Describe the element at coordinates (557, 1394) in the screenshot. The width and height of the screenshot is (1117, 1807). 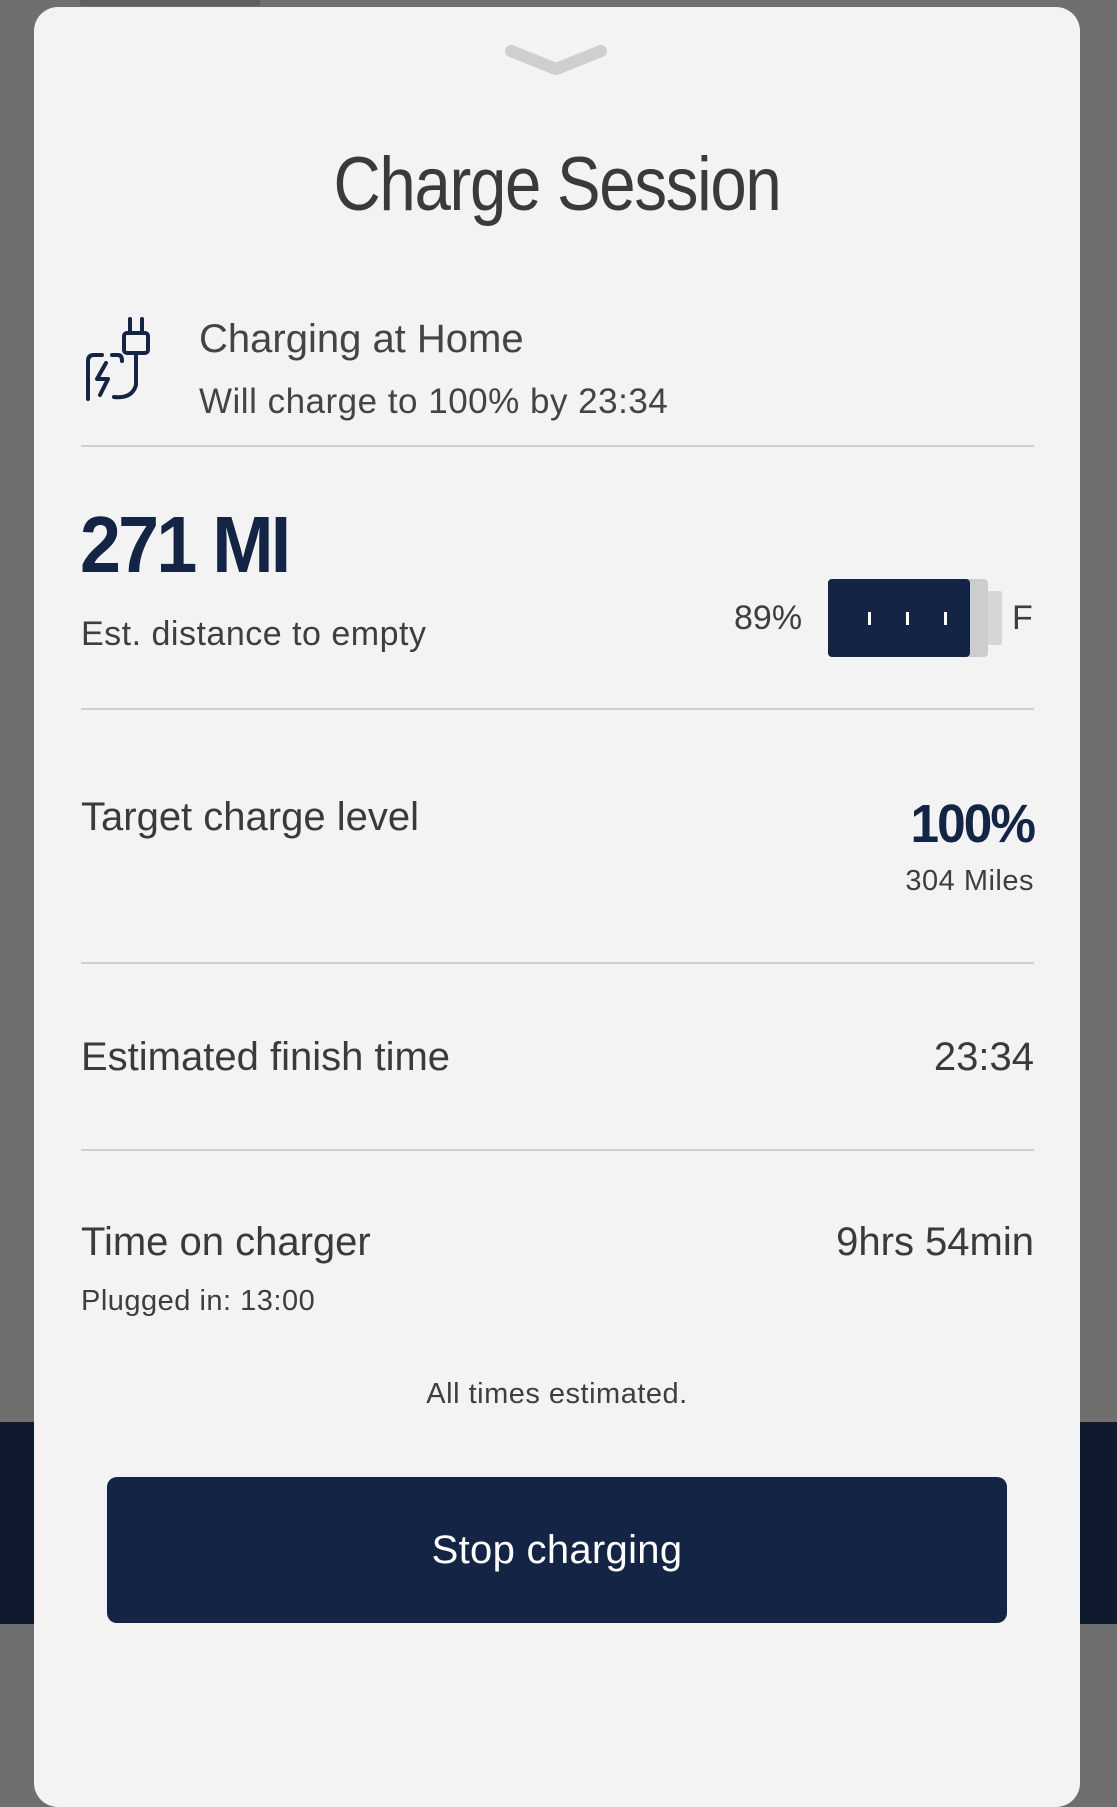
I see `disclaimer-text: All times estimated.` at that location.